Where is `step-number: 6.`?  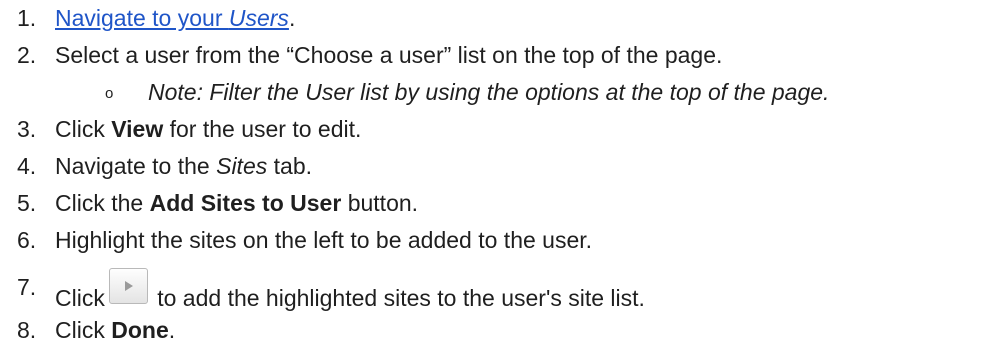
step-number: 6. is located at coordinates (27, 240).